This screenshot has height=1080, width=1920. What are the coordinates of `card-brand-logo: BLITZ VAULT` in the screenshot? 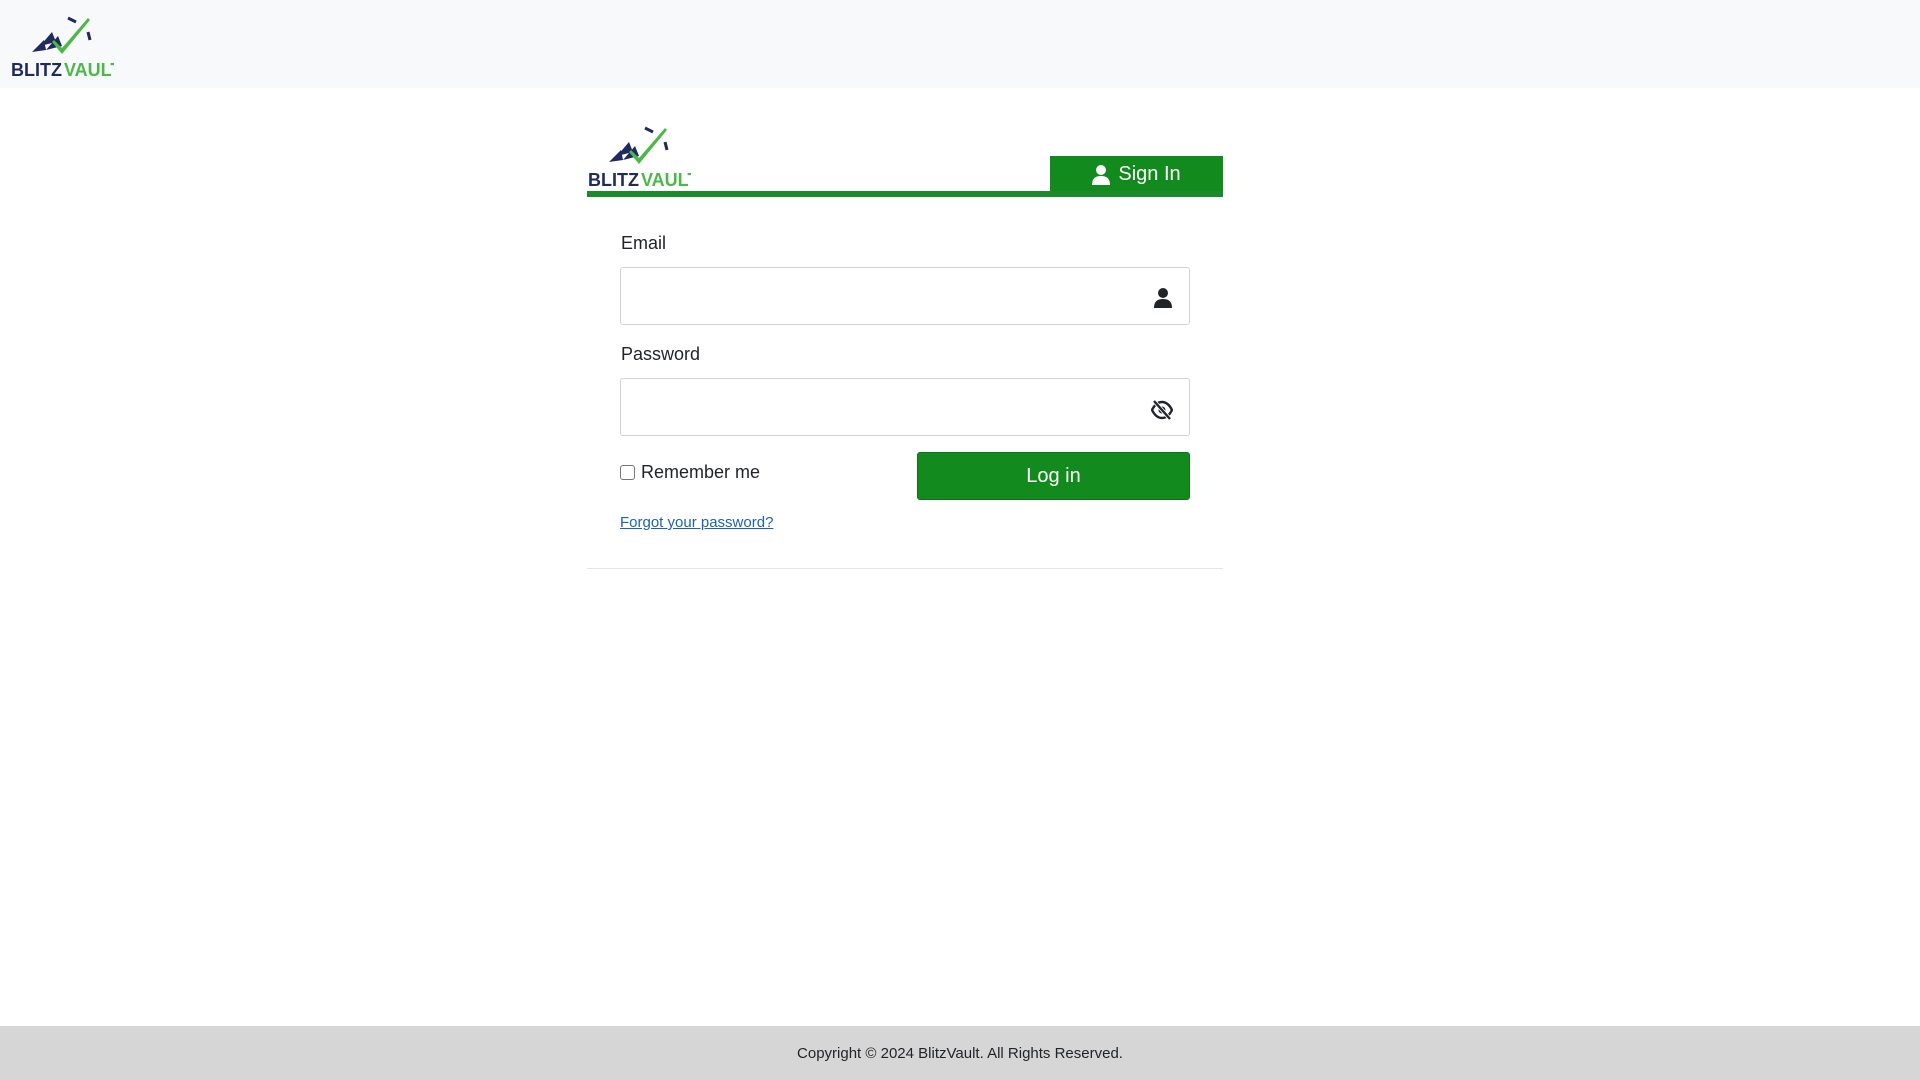 It's located at (639, 157).